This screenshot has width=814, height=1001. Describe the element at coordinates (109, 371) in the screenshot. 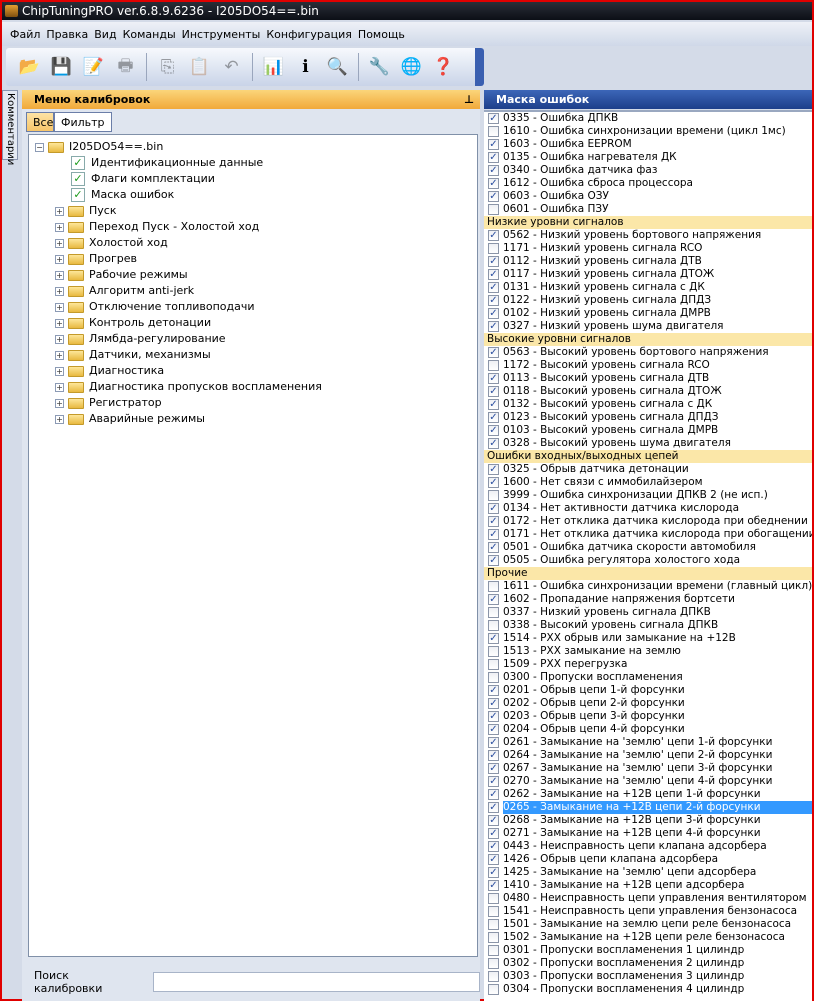

I see `tree-node-folder: + Диагностика` at that location.